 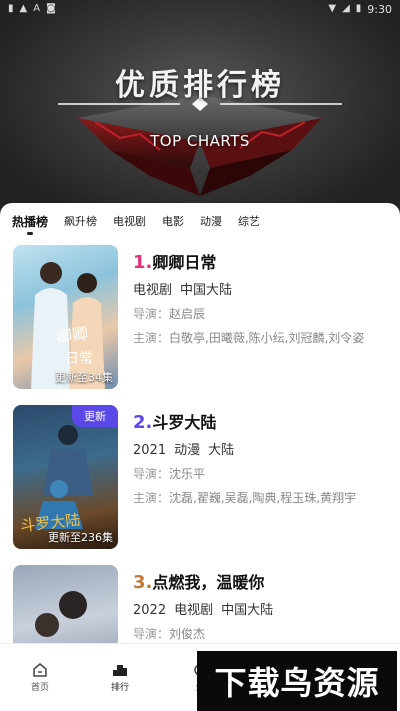 I want to click on tab-label: 电视剧, so click(x=130, y=221).